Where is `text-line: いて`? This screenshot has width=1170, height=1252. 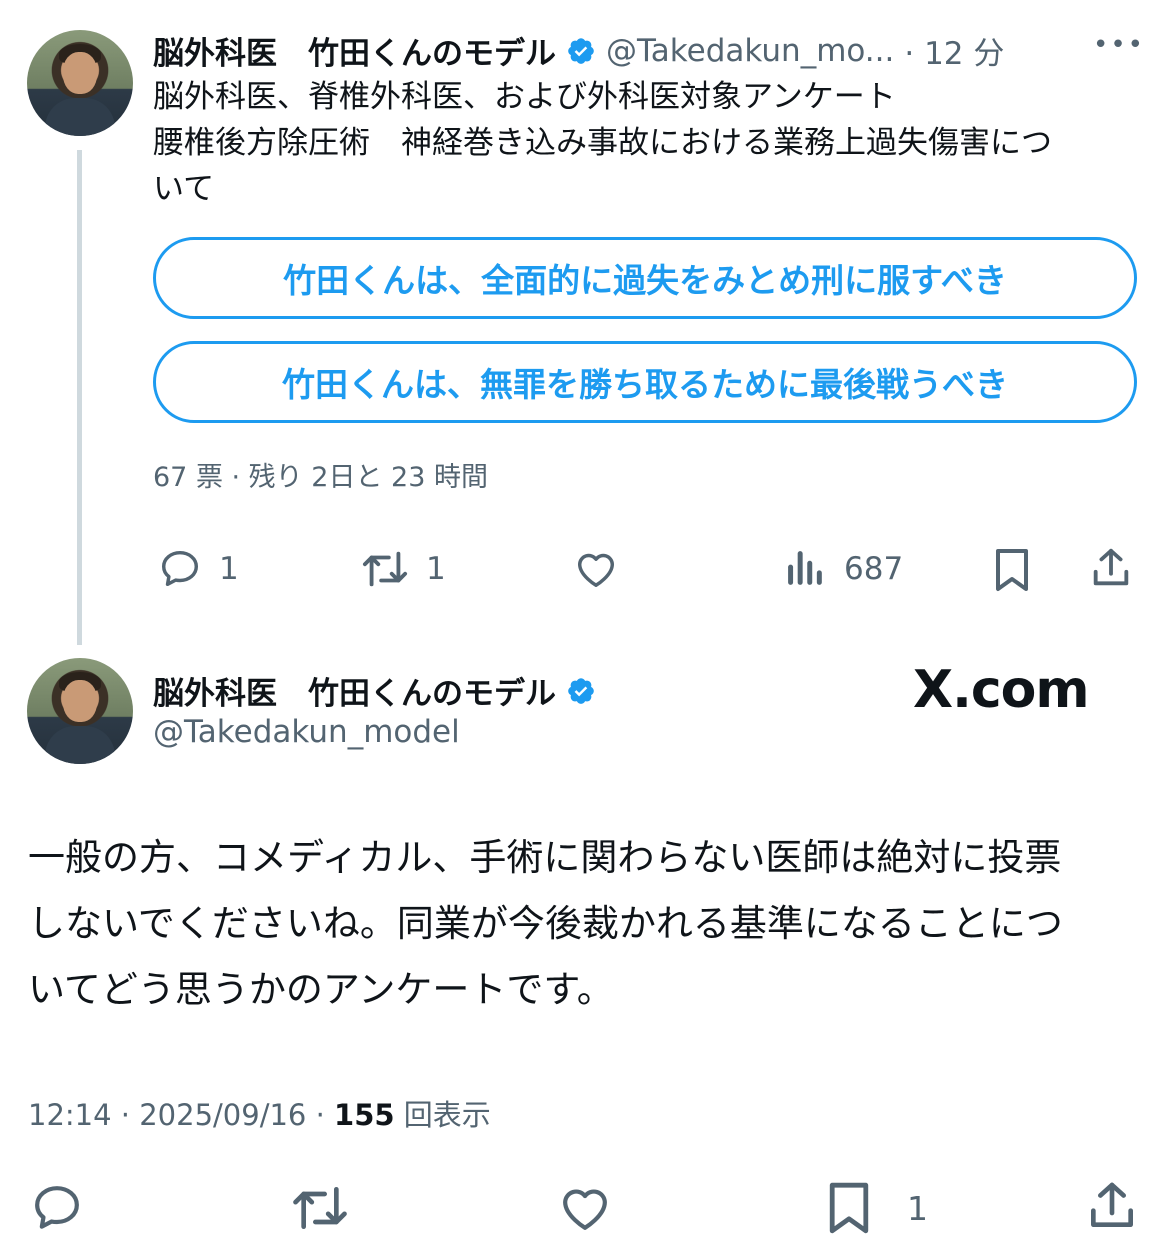
text-line: いて is located at coordinates (184, 189).